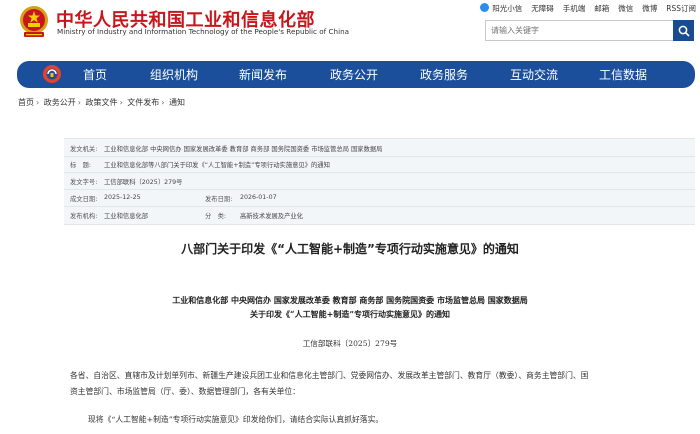 The width and height of the screenshot is (700, 434). What do you see at coordinates (534, 74) in the screenshot?
I see `nav-interaction: 互动交流` at bounding box center [534, 74].